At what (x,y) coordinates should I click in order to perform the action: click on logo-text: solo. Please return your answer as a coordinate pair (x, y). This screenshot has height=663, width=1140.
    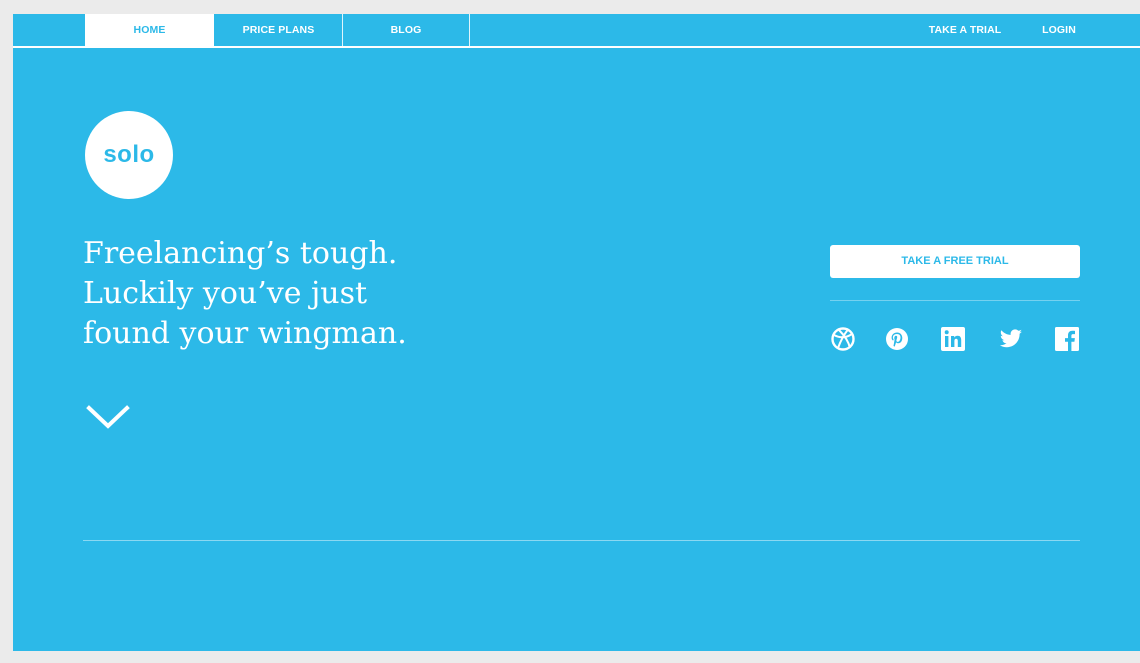
    Looking at the image, I should click on (129, 154).